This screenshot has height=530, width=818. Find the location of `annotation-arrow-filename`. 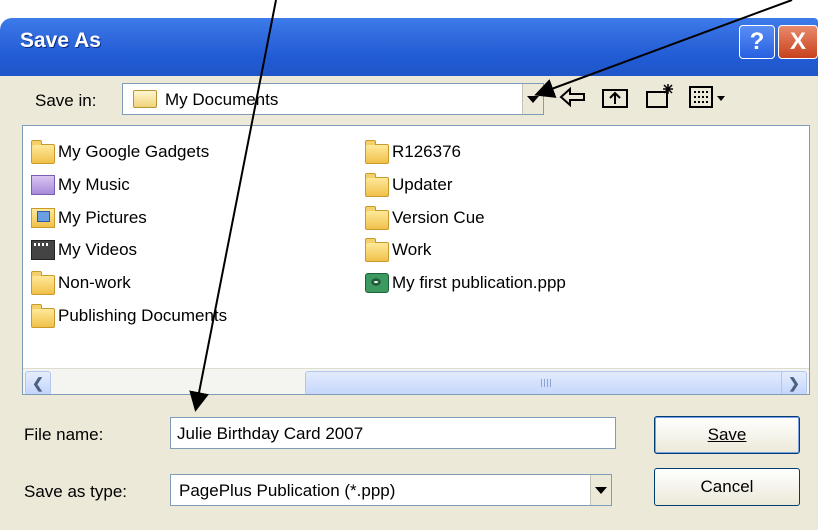

annotation-arrow-filename is located at coordinates (233, 206).